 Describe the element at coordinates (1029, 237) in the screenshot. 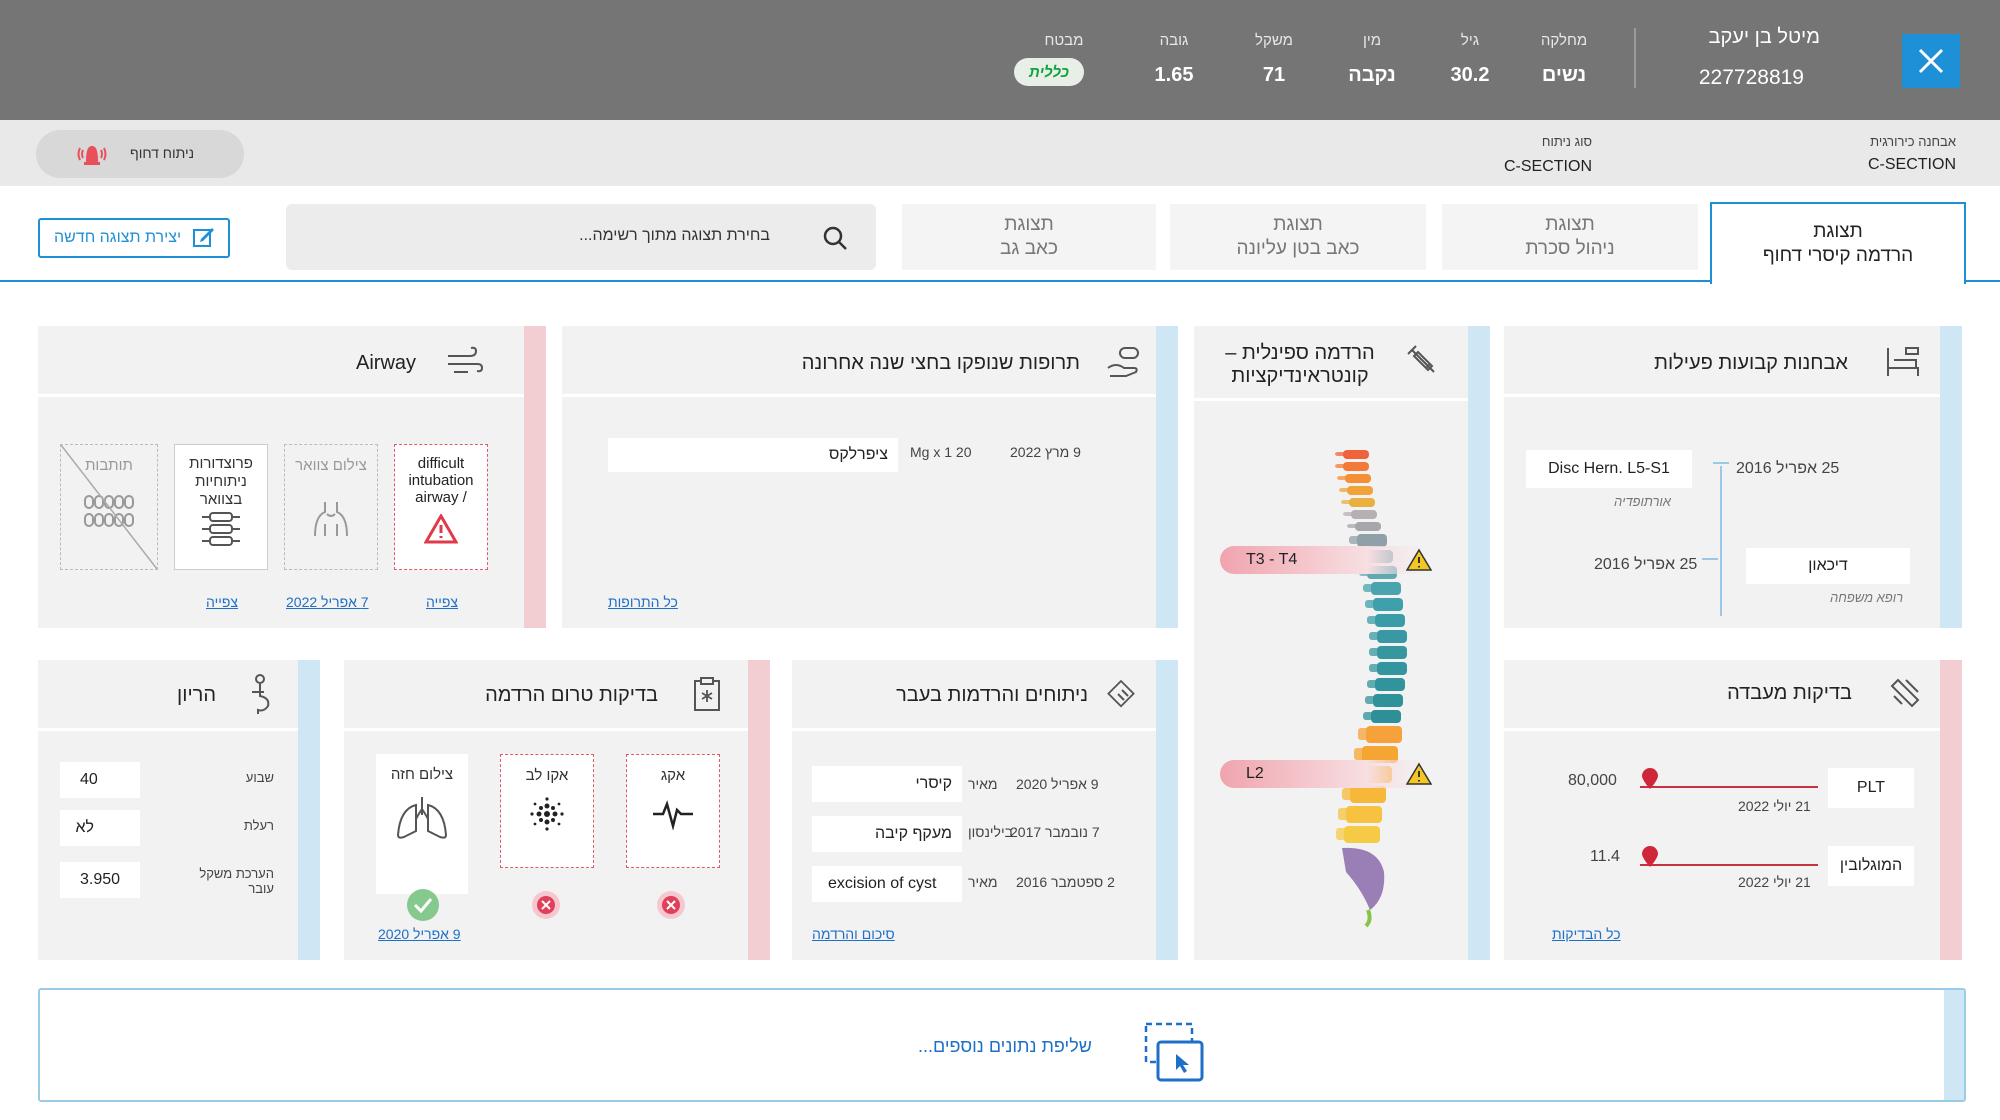

I see `tab-back-pain: תצוגת כאב גב` at that location.